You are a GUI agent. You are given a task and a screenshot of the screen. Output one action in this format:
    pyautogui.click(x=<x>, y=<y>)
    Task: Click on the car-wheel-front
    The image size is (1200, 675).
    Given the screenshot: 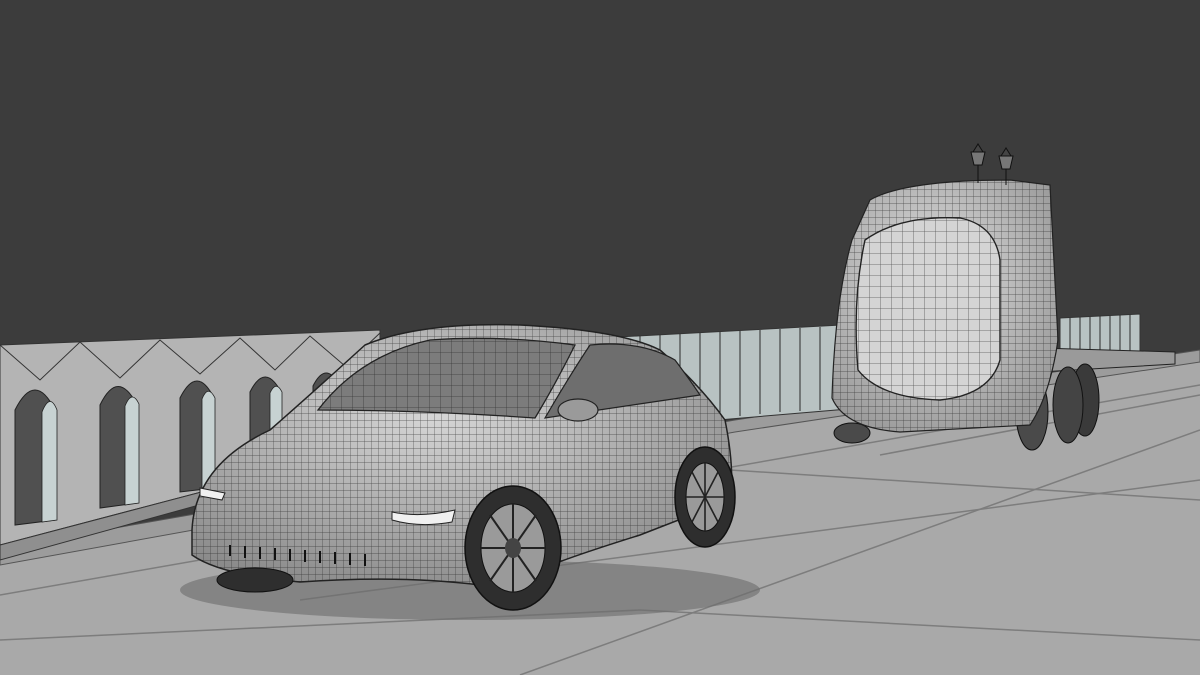 What is the action you would take?
    pyautogui.click(x=513, y=548)
    